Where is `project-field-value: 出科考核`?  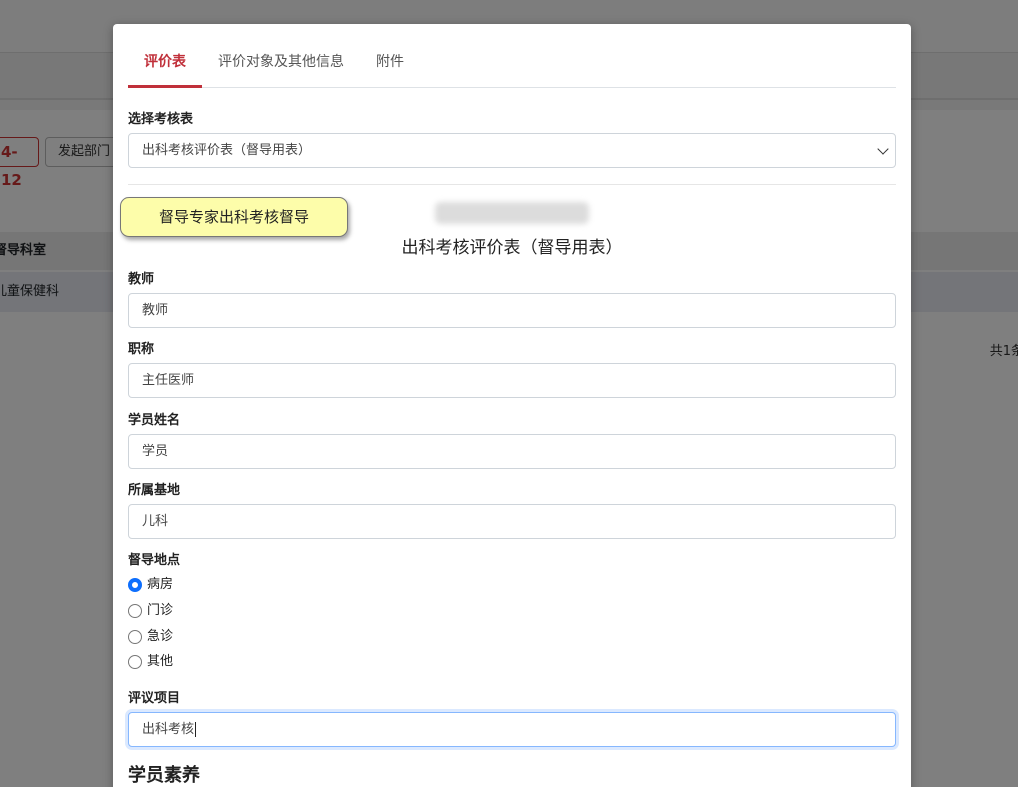 project-field-value: 出科考核 is located at coordinates (168, 729).